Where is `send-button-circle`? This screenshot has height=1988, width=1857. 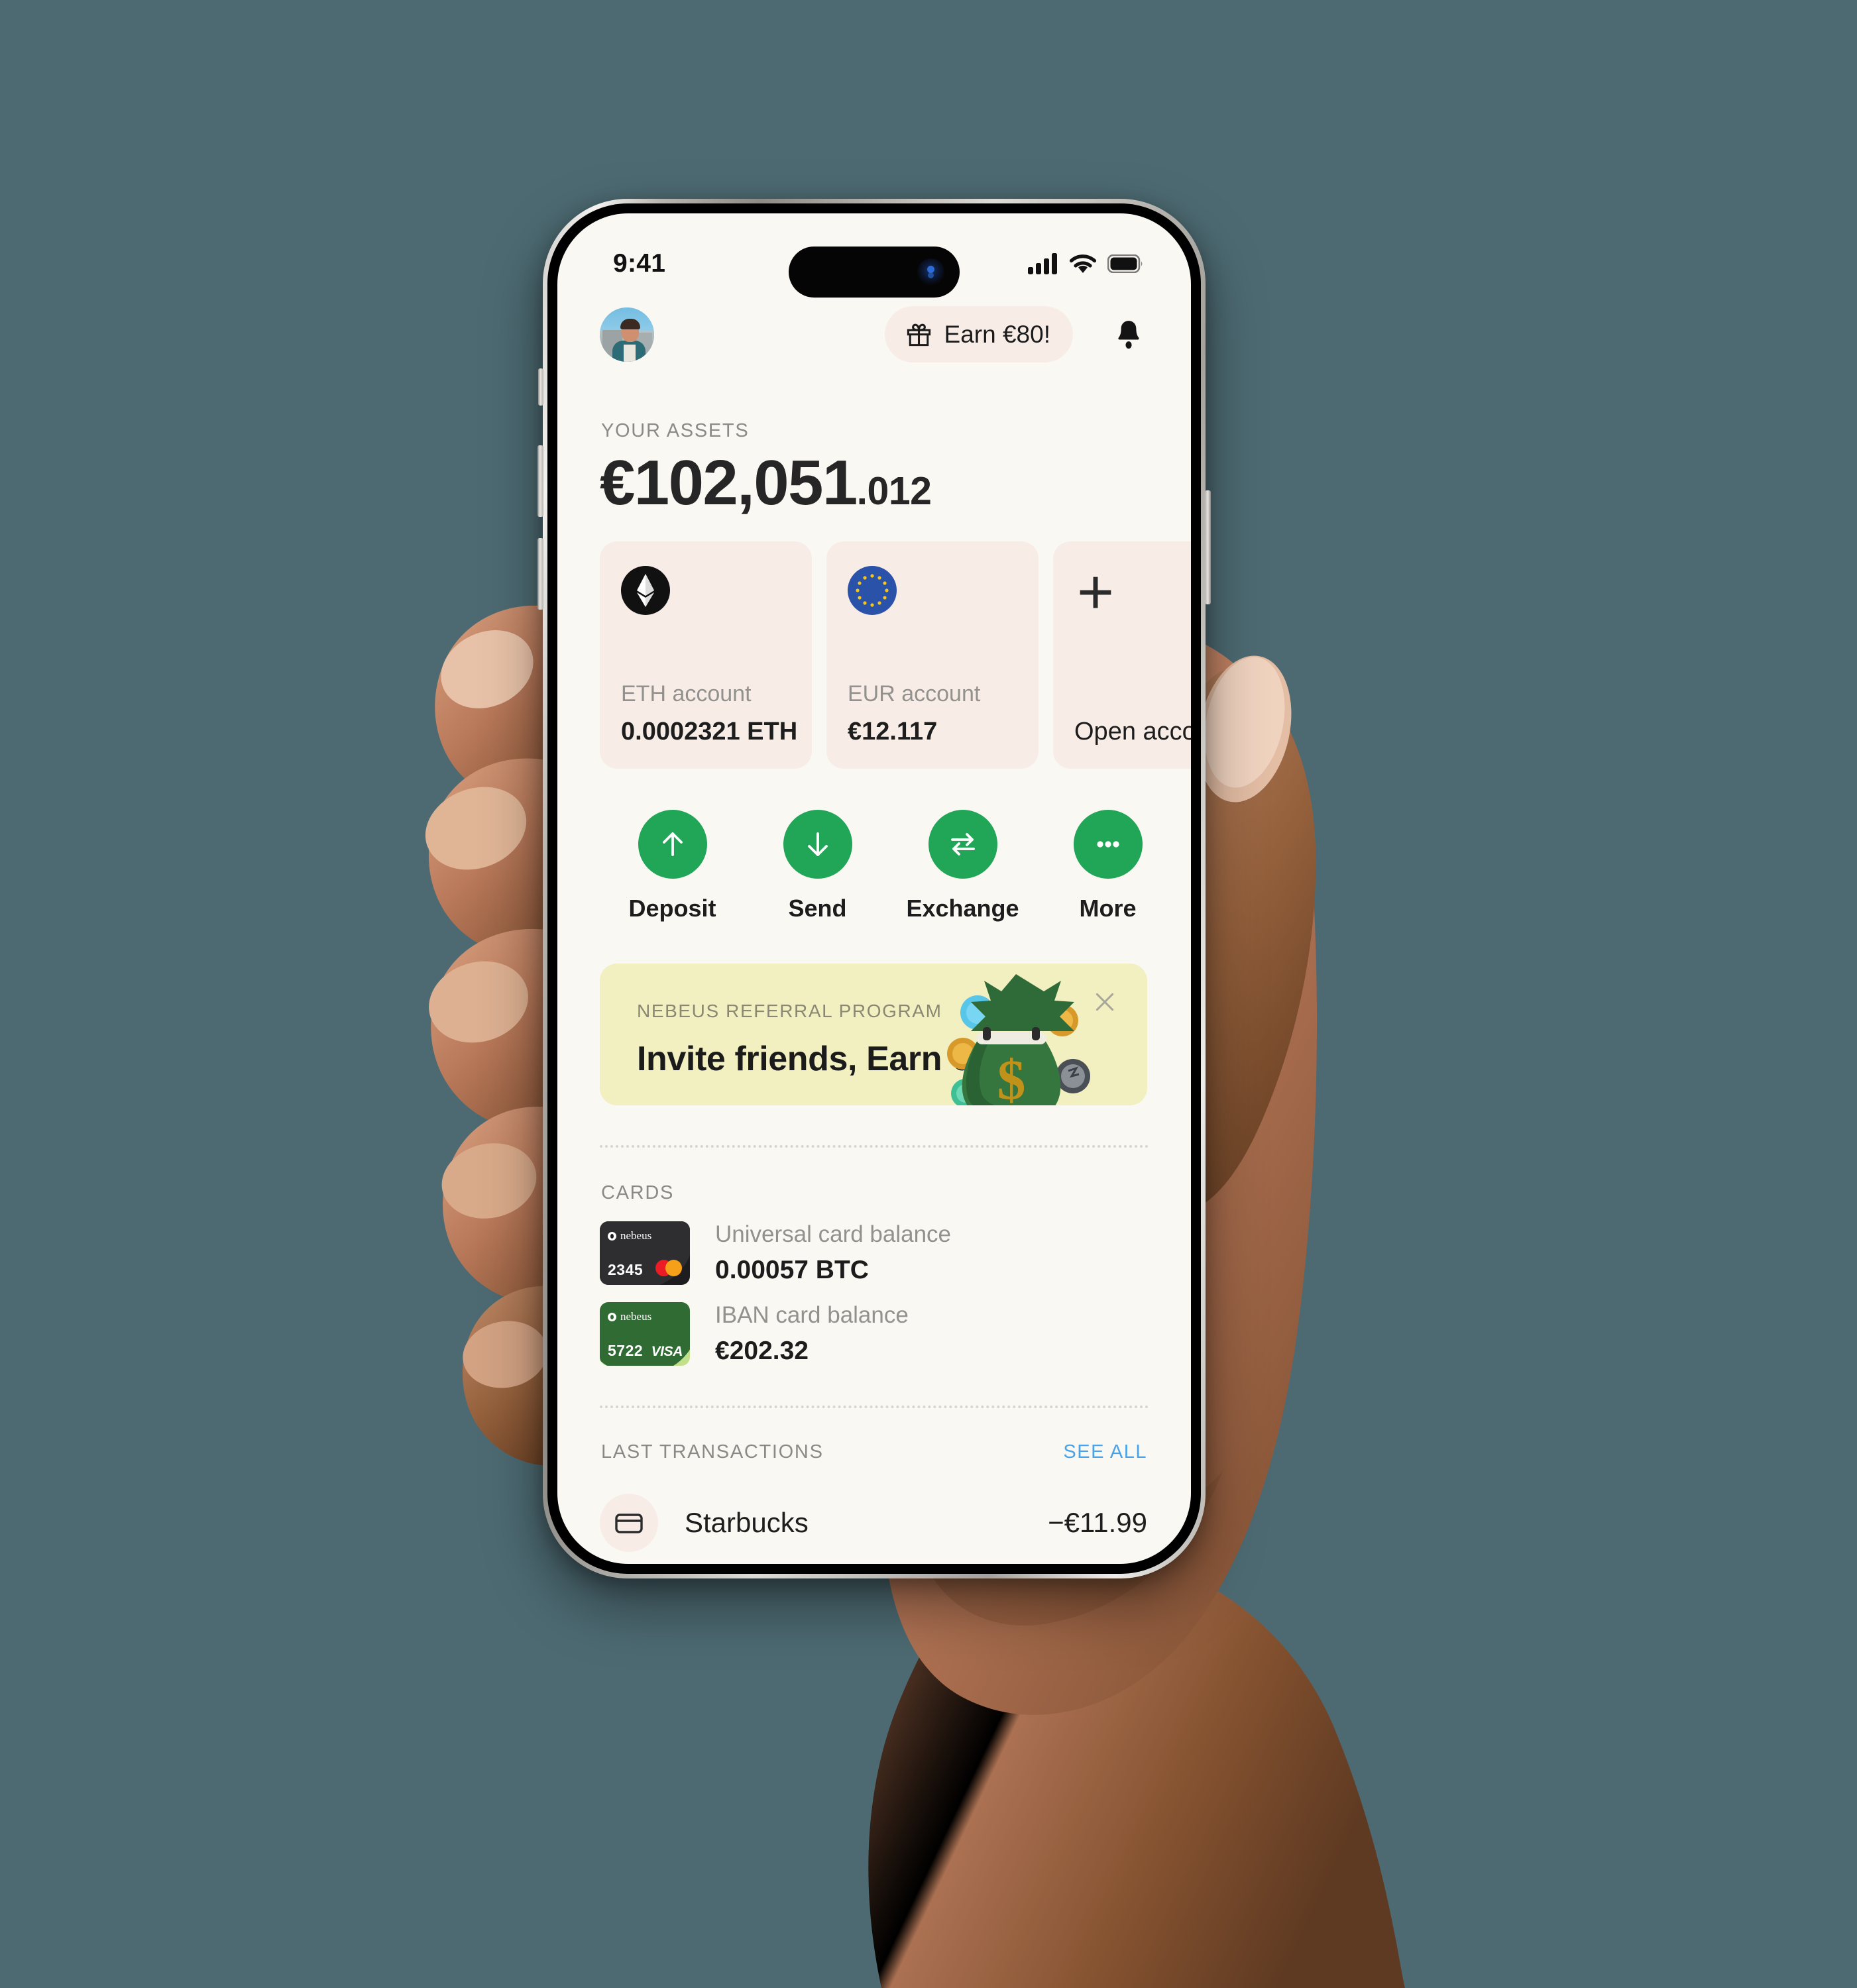 send-button-circle is located at coordinates (817, 844).